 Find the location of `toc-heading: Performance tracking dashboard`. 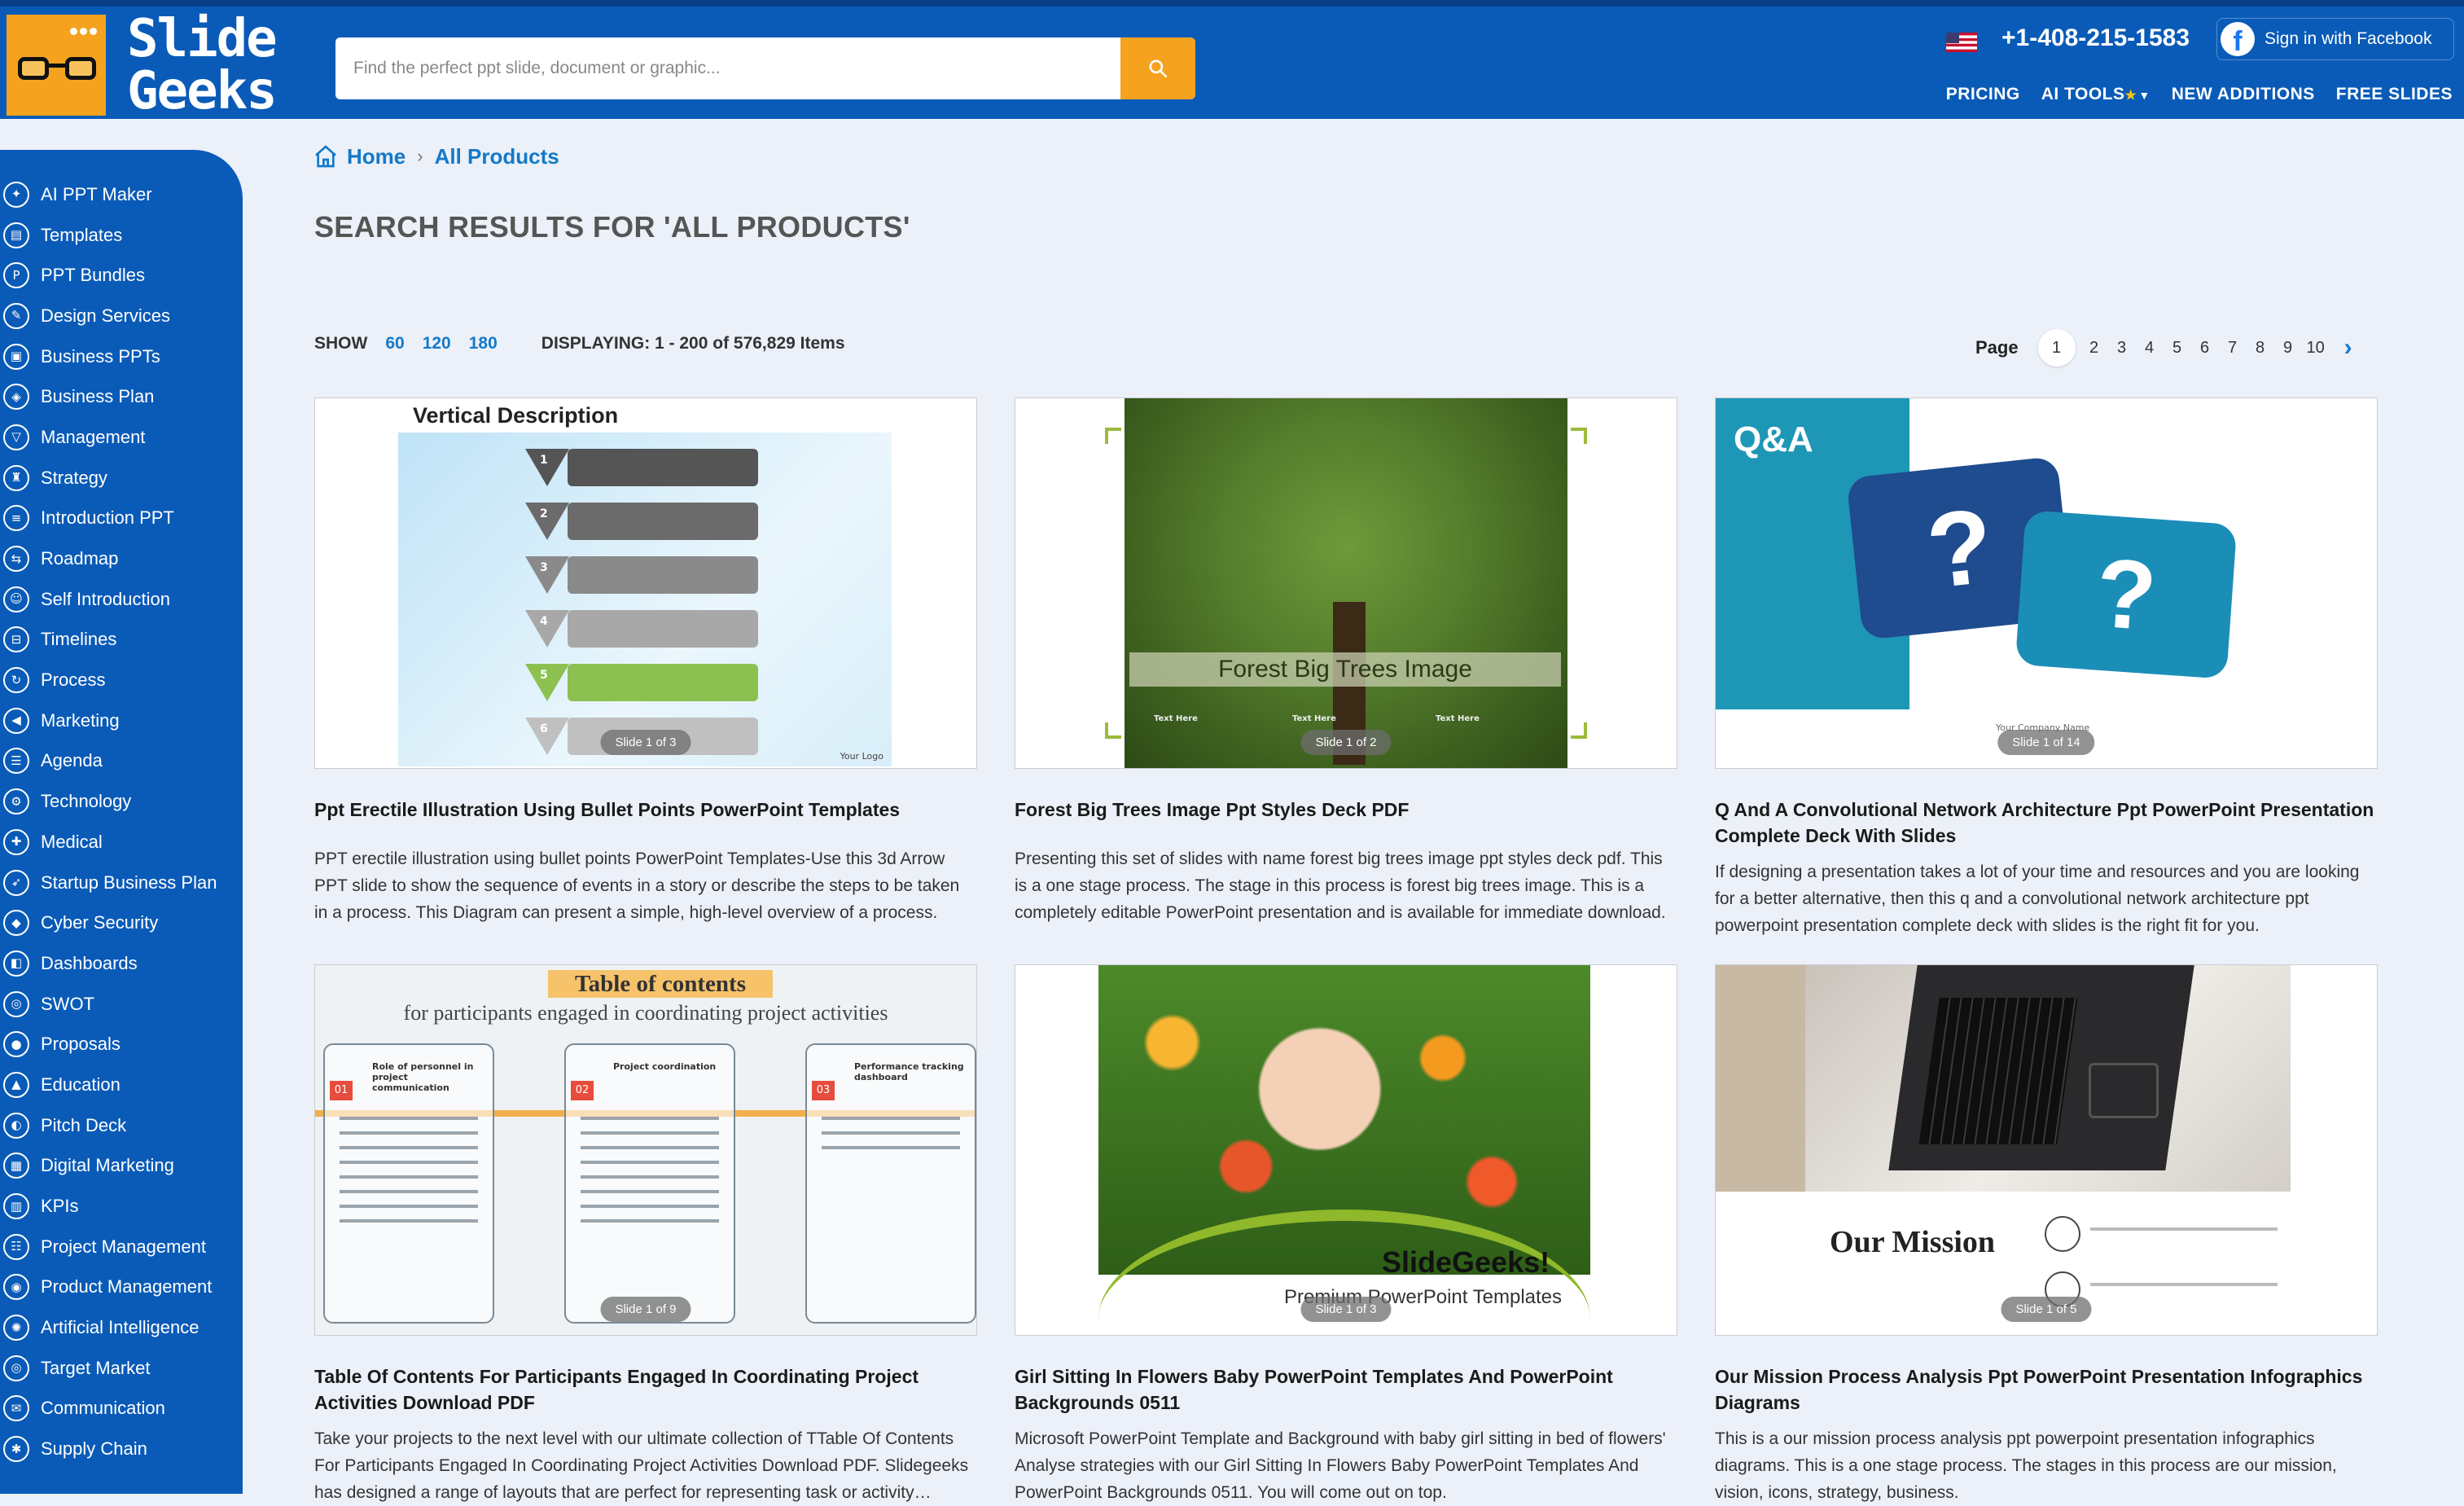

toc-heading: Performance tracking dashboard is located at coordinates (909, 1072).